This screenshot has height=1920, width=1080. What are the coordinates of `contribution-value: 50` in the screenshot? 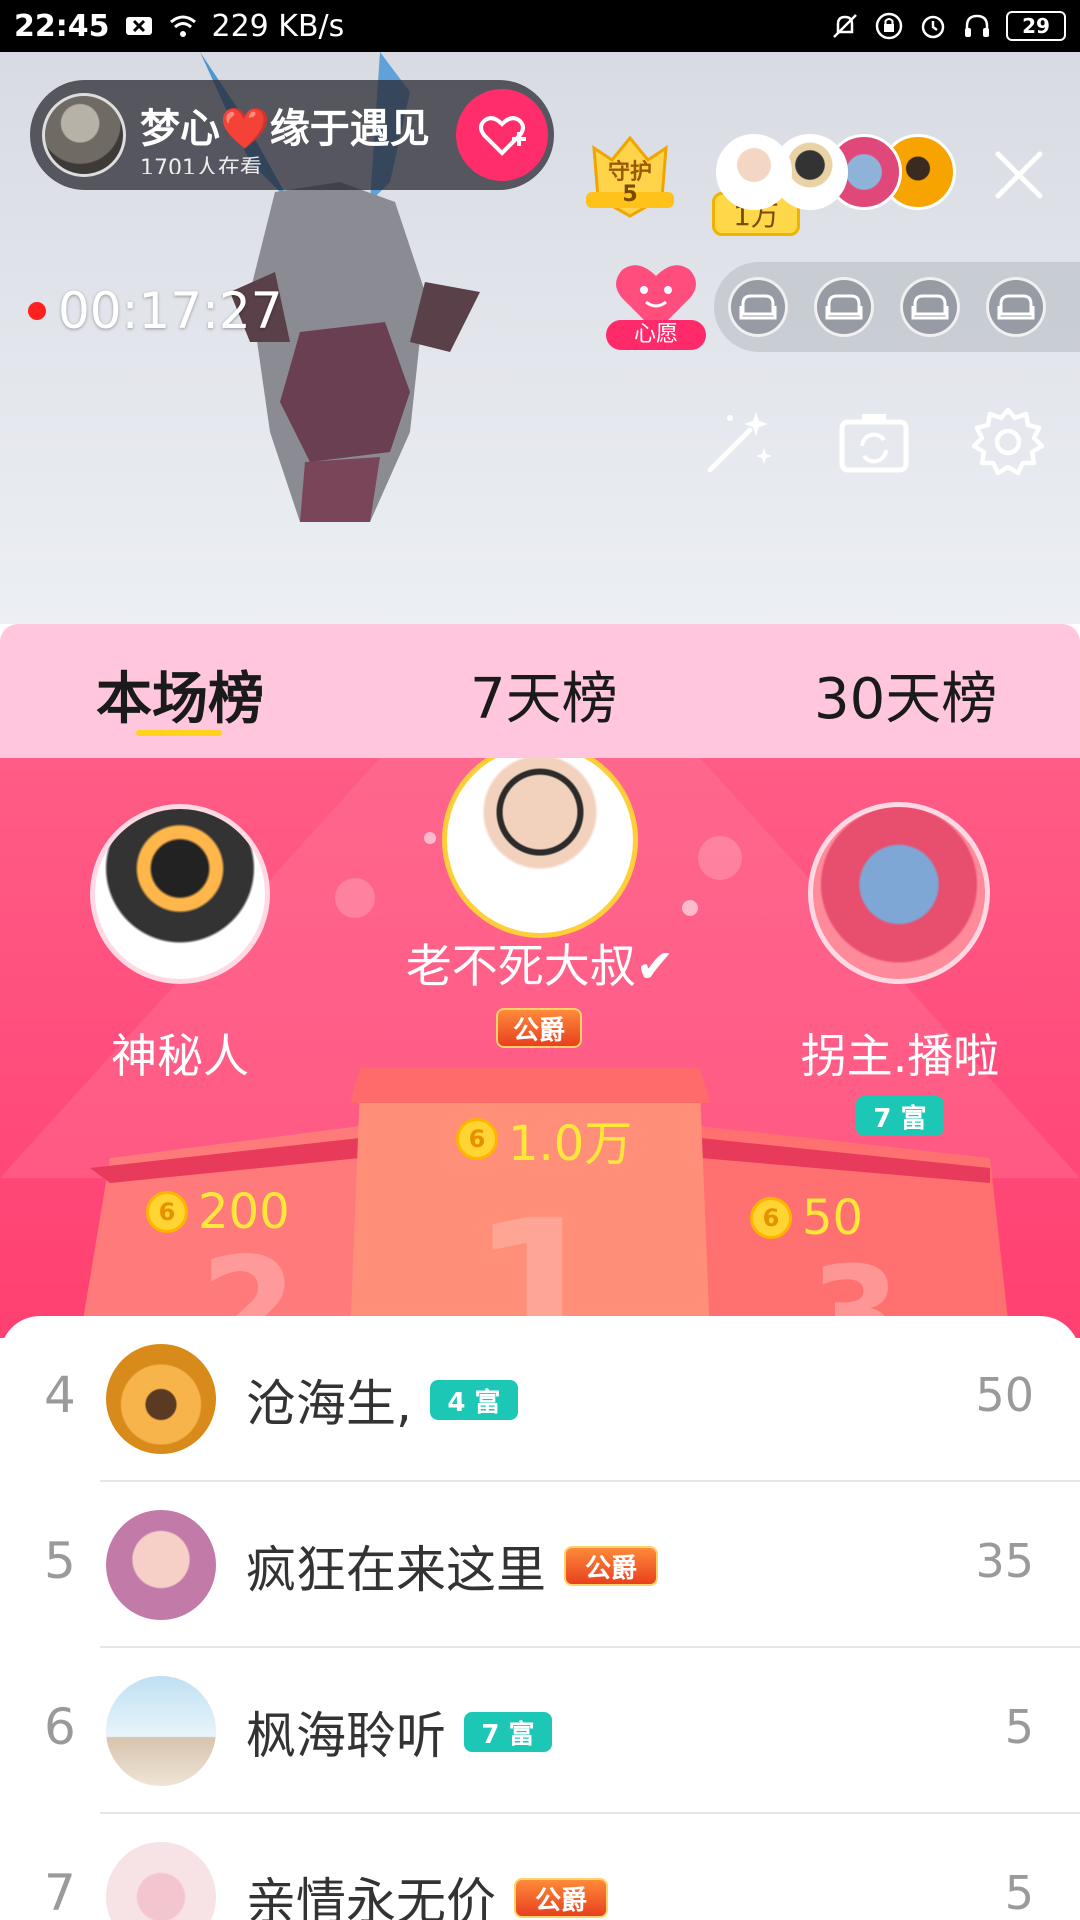 It's located at (1004, 1395).